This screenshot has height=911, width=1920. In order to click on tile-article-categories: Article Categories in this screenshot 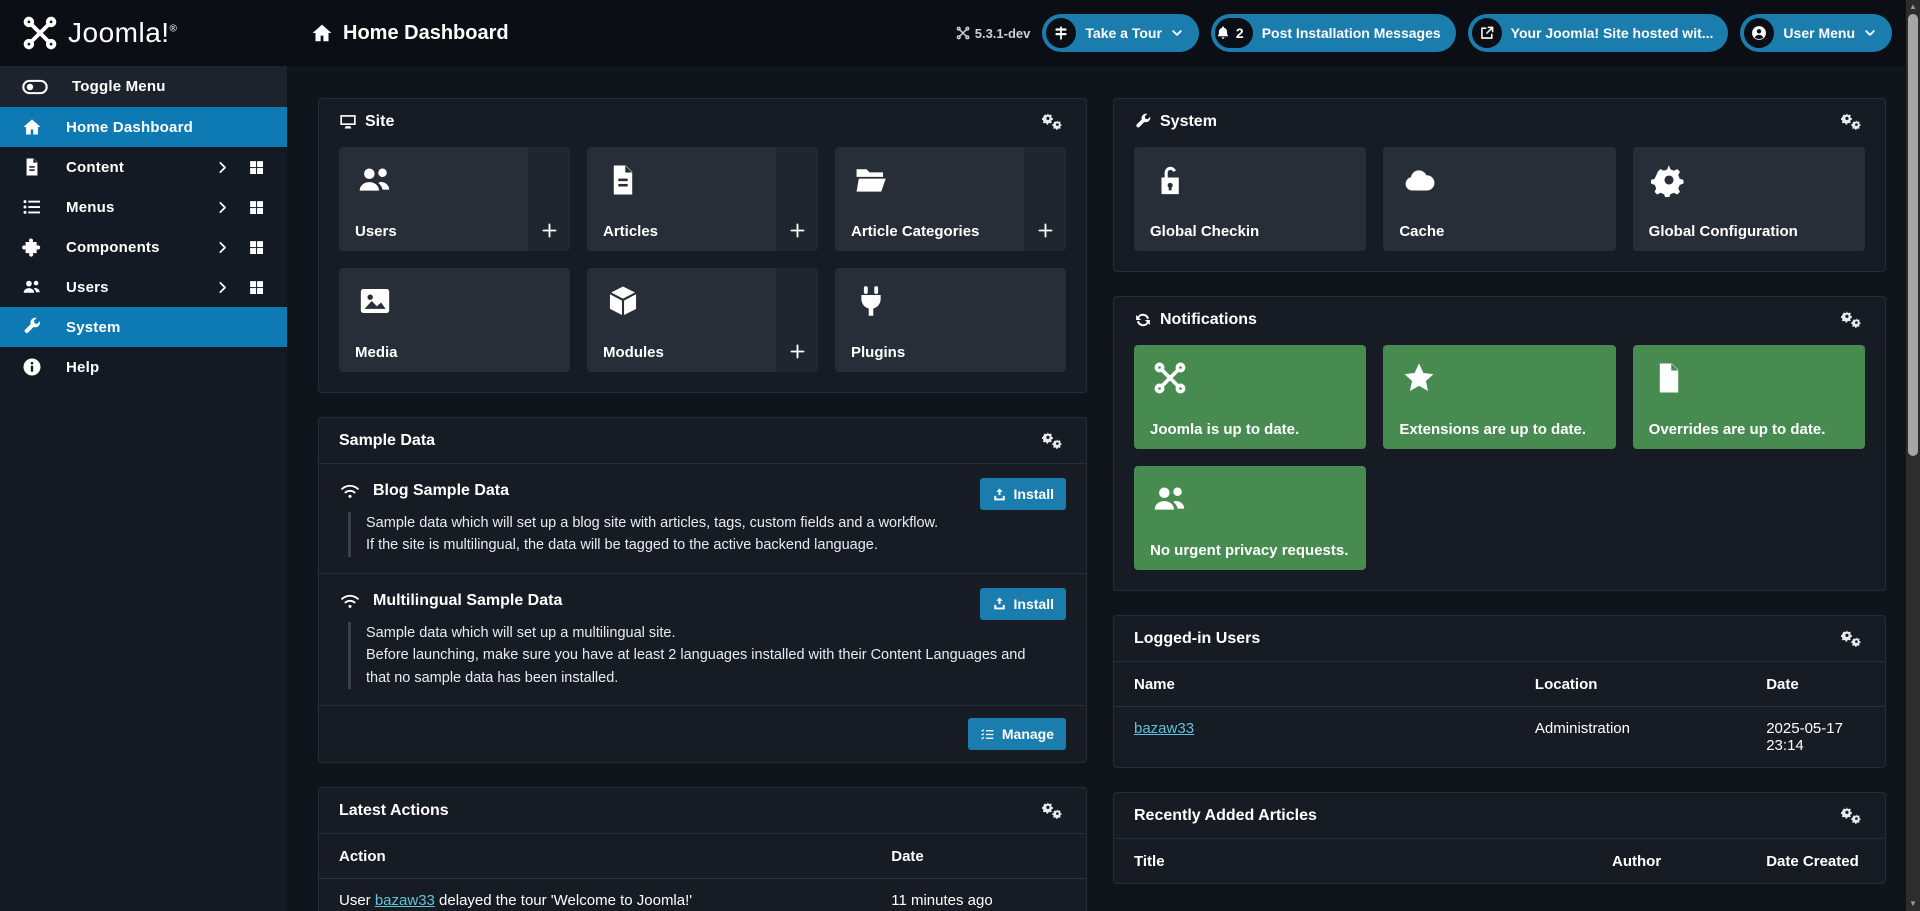, I will do `click(950, 199)`.